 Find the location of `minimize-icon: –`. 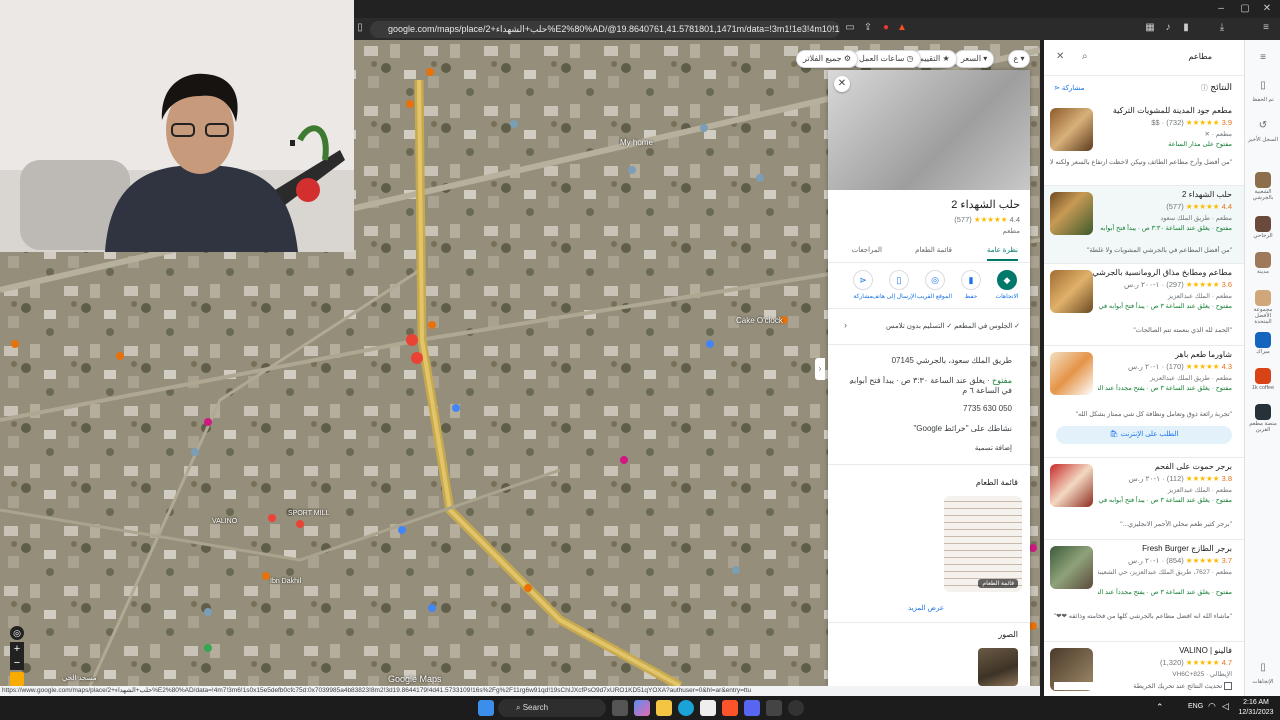

minimize-icon: – is located at coordinates (1221, 9).